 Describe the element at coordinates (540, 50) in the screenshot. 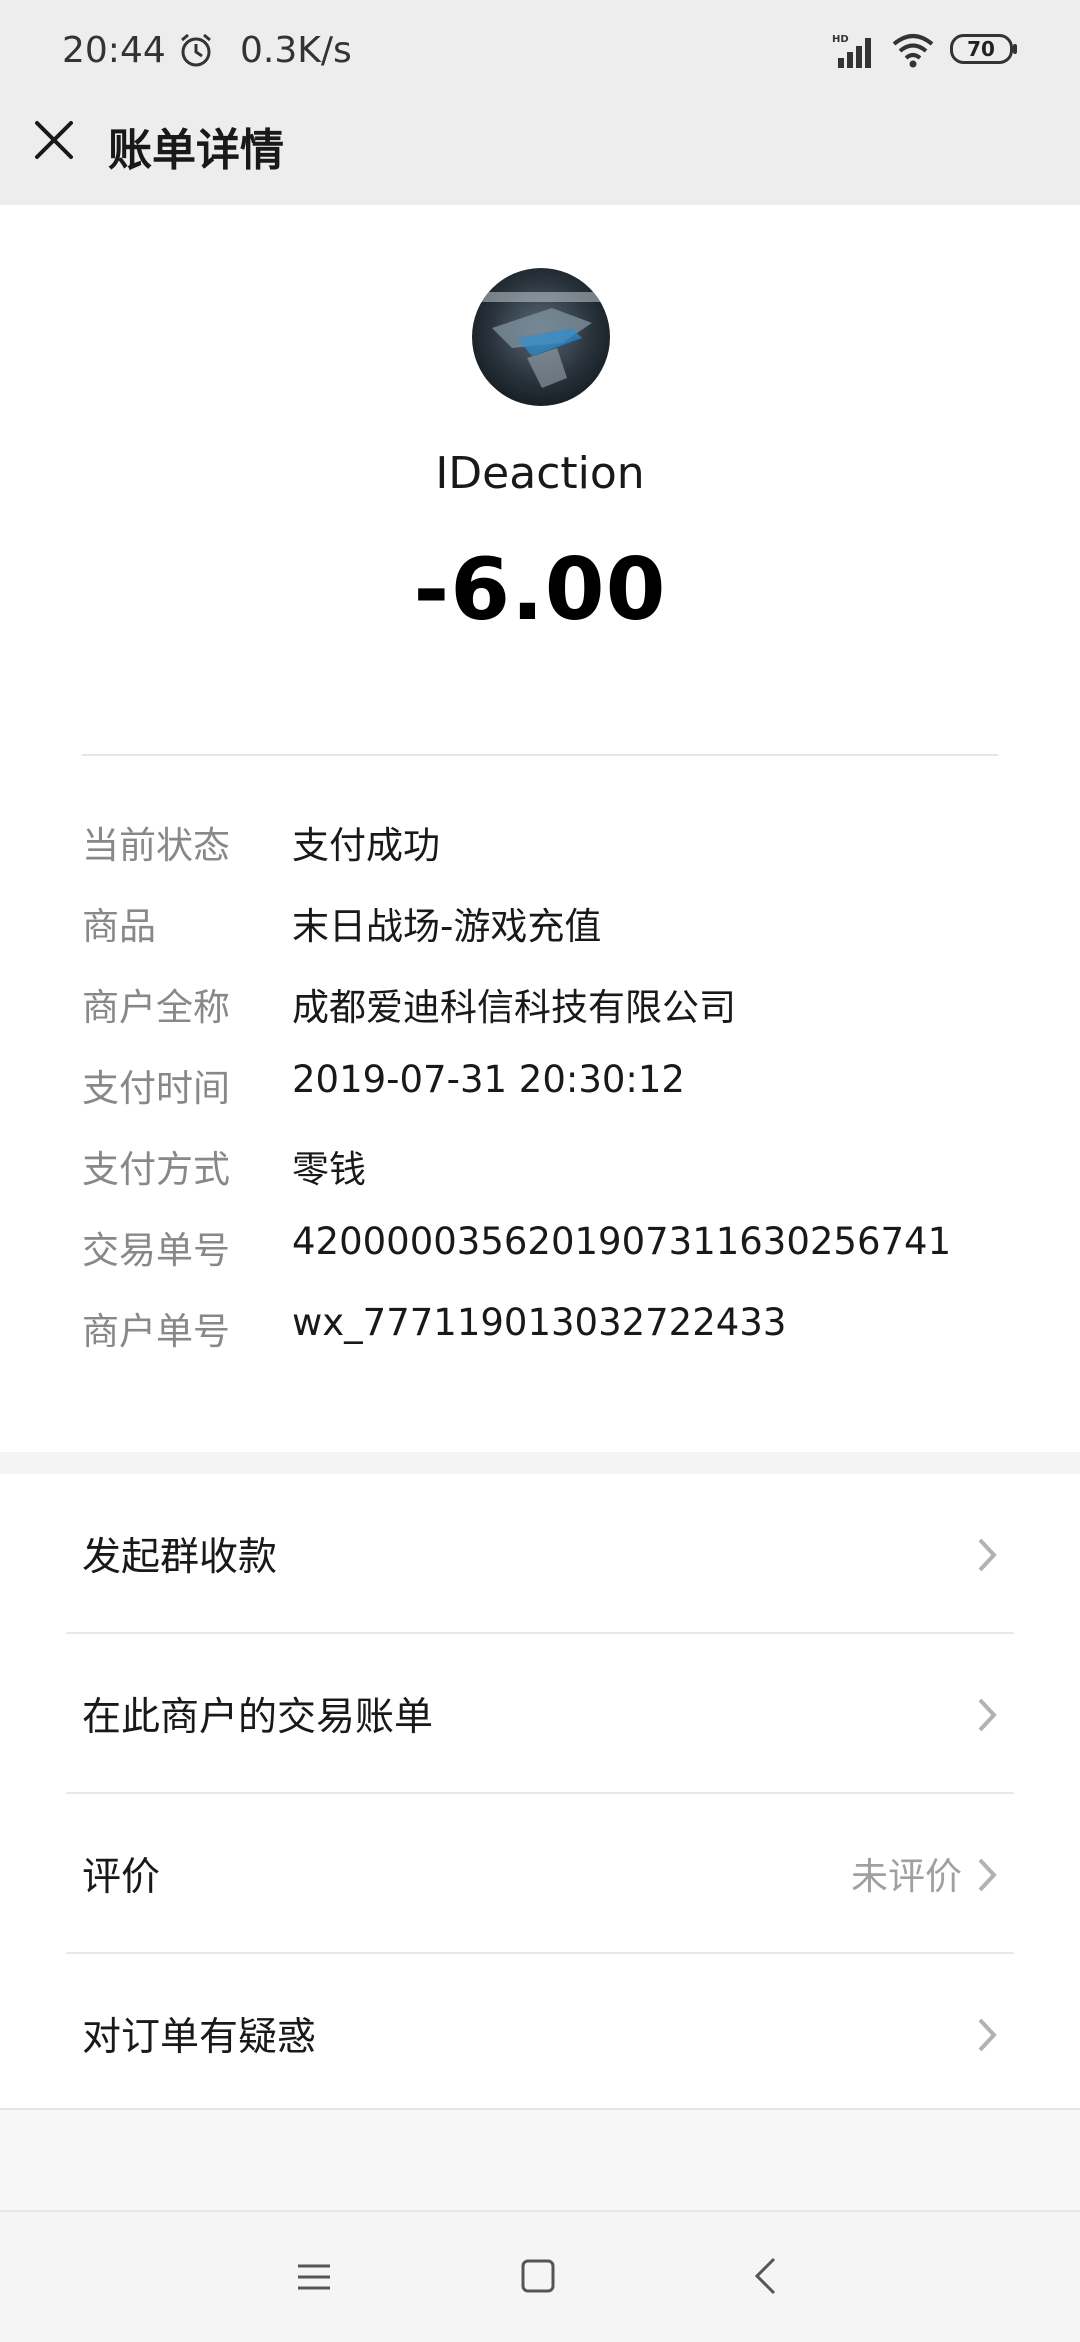

I see `status-bar: 20:44 0.3K/s HD 70` at that location.